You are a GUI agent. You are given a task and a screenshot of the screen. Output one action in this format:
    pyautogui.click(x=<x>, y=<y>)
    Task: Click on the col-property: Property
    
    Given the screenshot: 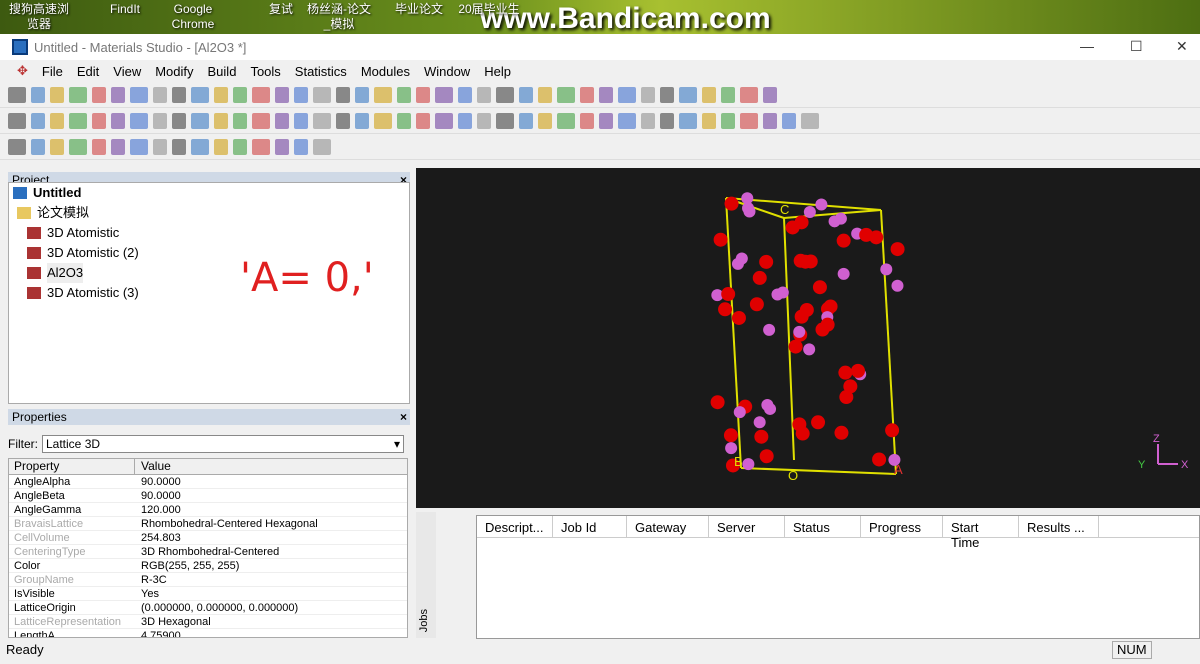 What is the action you would take?
    pyautogui.click(x=72, y=466)
    